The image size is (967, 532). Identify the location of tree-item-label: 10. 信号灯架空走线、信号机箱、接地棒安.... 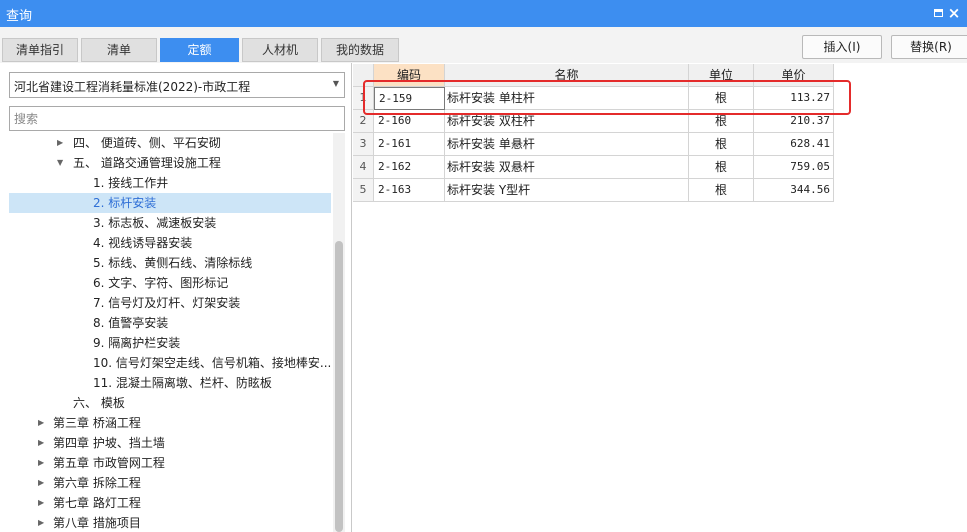
(212, 363).